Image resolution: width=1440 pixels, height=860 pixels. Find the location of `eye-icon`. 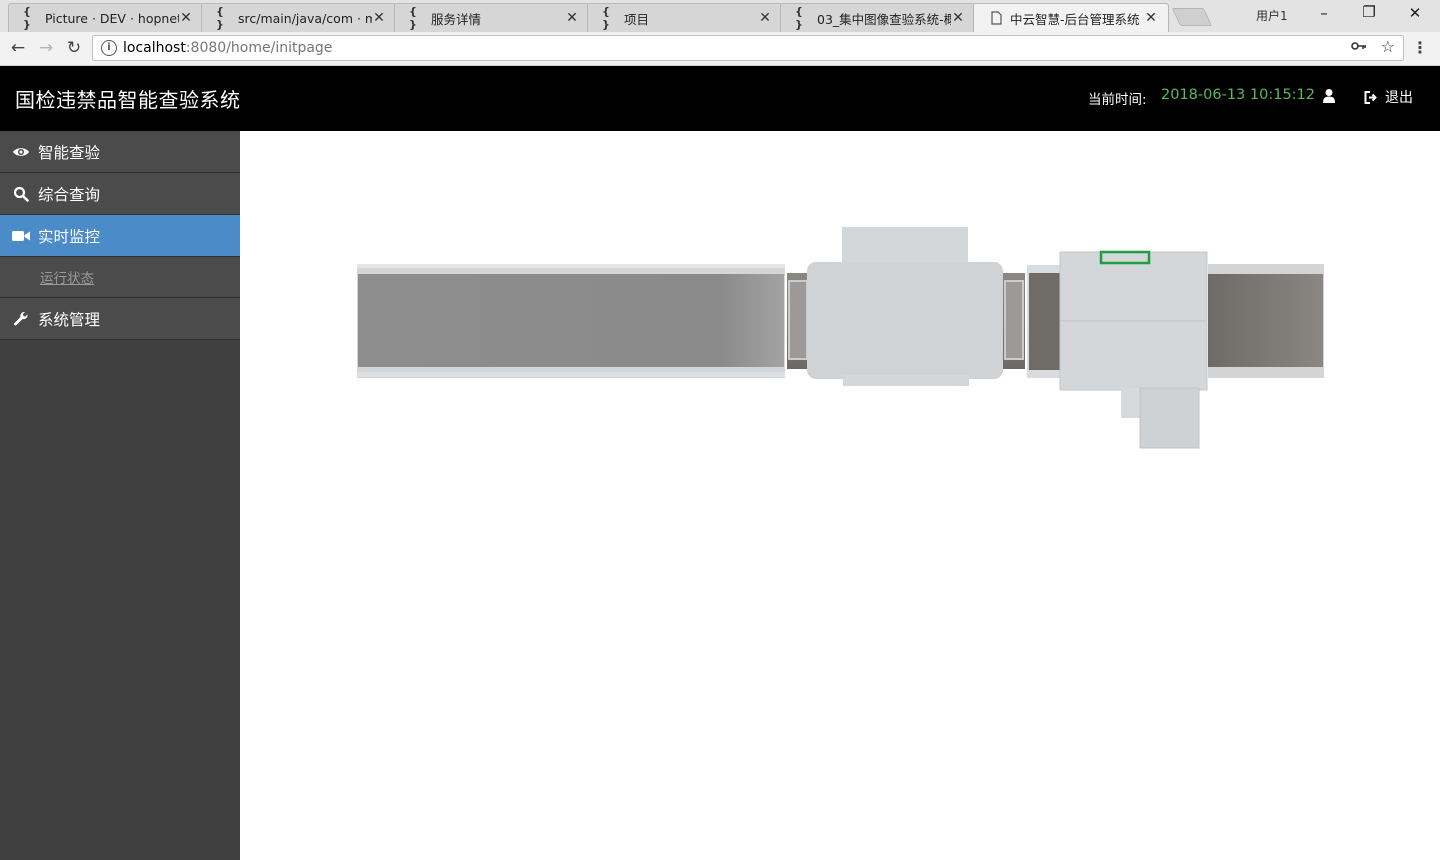

eye-icon is located at coordinates (21, 152).